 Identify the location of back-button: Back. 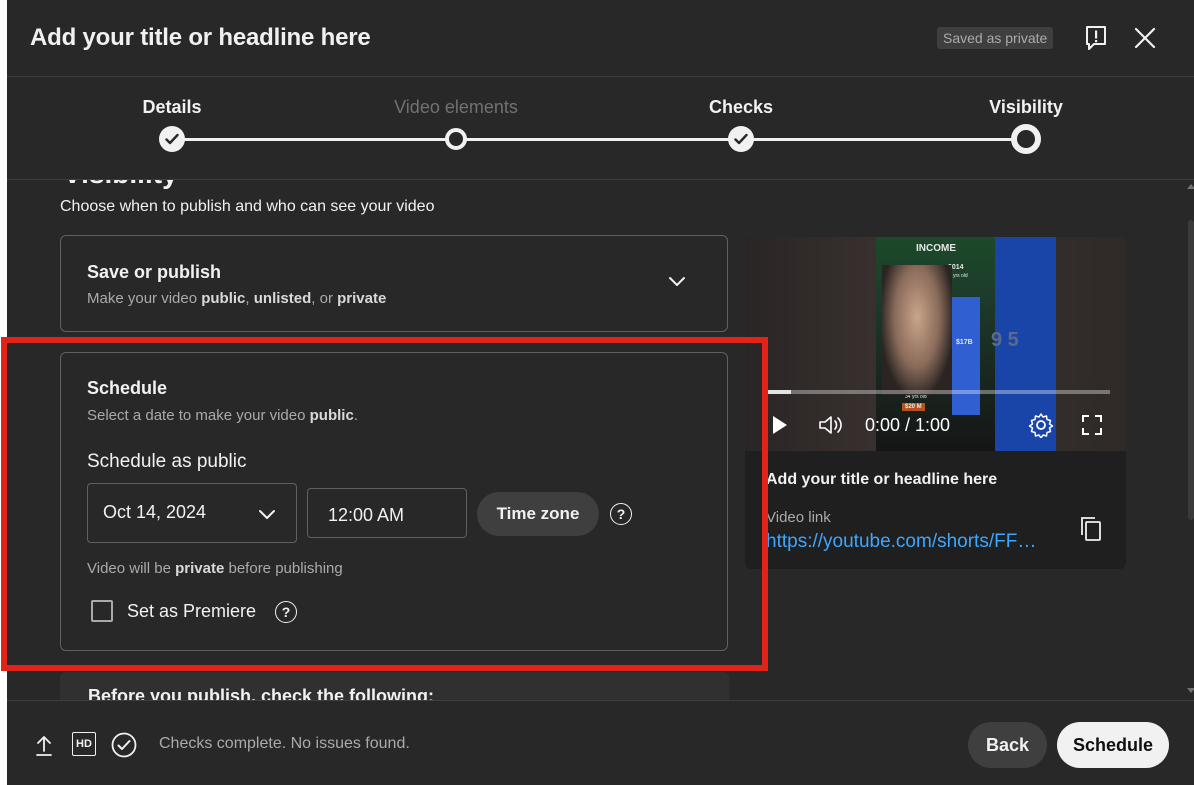
(1007, 745).